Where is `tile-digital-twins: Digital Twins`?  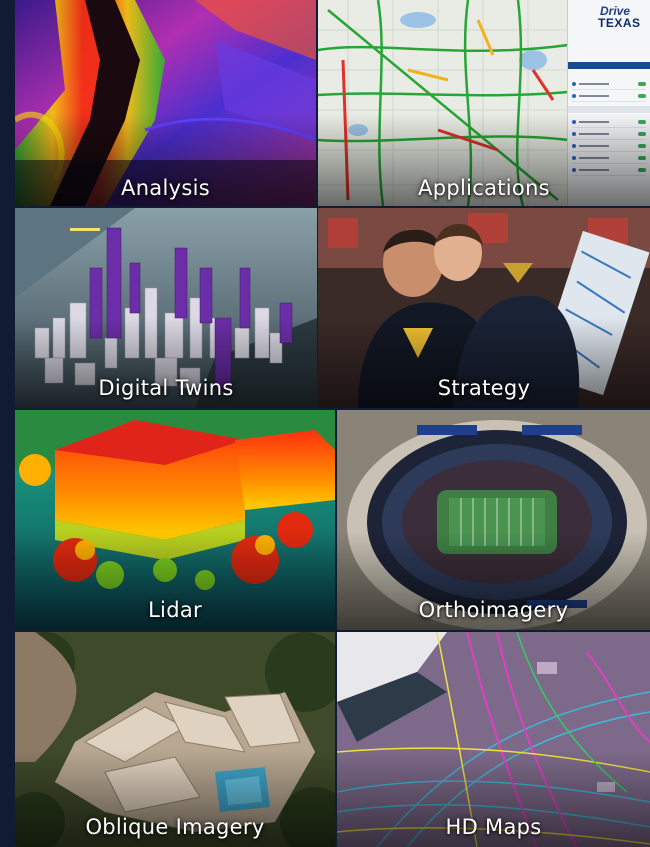 tile-digital-twins: Digital Twins is located at coordinates (166, 308).